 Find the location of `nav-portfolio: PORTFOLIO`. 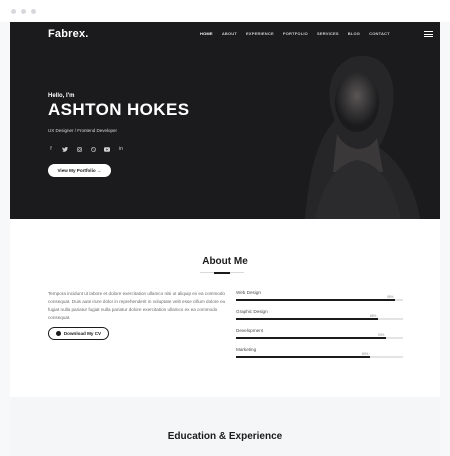

nav-portfolio: PORTFOLIO is located at coordinates (295, 33).